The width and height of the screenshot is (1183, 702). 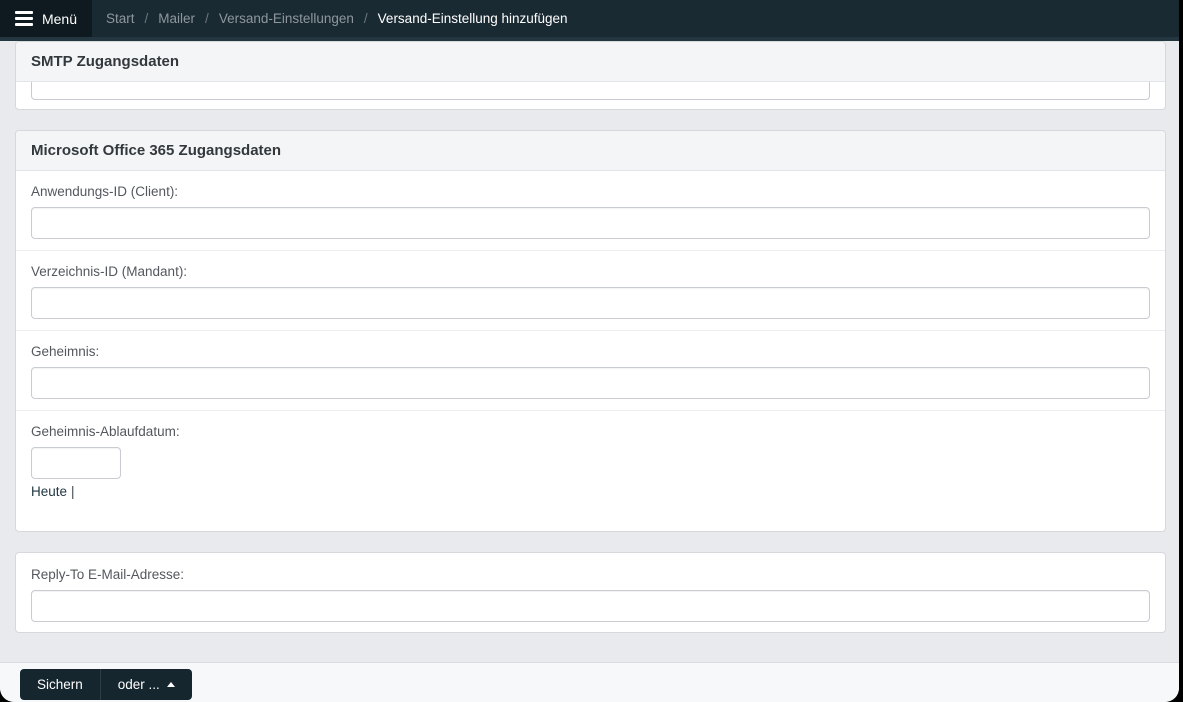 What do you see at coordinates (472, 18) in the screenshot?
I see `breadcrumb-current-page: Versand-Einstellung hinzufügen` at bounding box center [472, 18].